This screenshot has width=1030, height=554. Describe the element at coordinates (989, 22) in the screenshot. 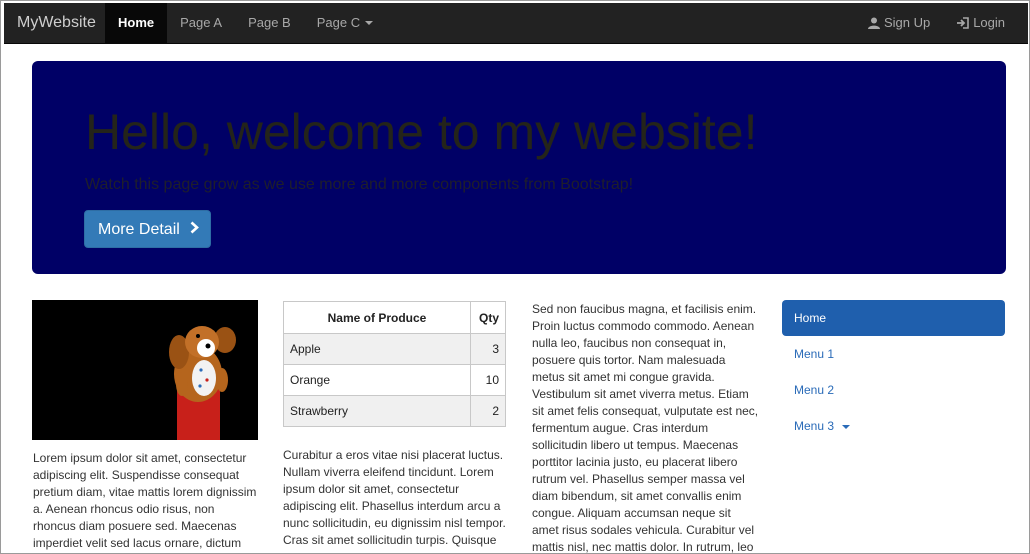

I see `login-label: Login` at that location.